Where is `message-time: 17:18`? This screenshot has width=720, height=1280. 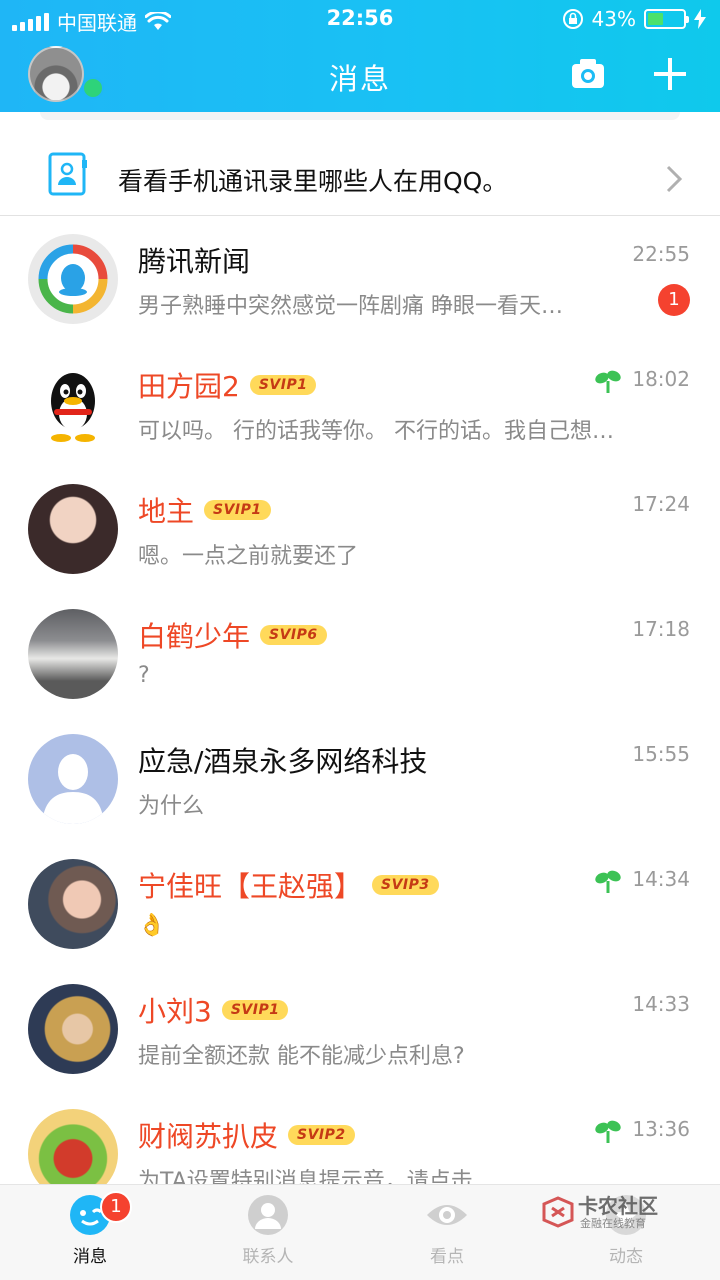 message-time: 17:18 is located at coordinates (661, 629).